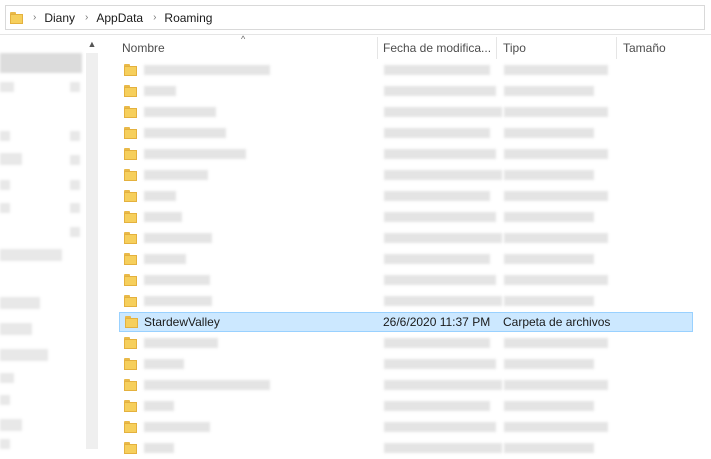 Image resolution: width=711 pixels, height=459 pixels. What do you see at coordinates (182, 322) in the screenshot?
I see `item-name: StardewValley` at bounding box center [182, 322].